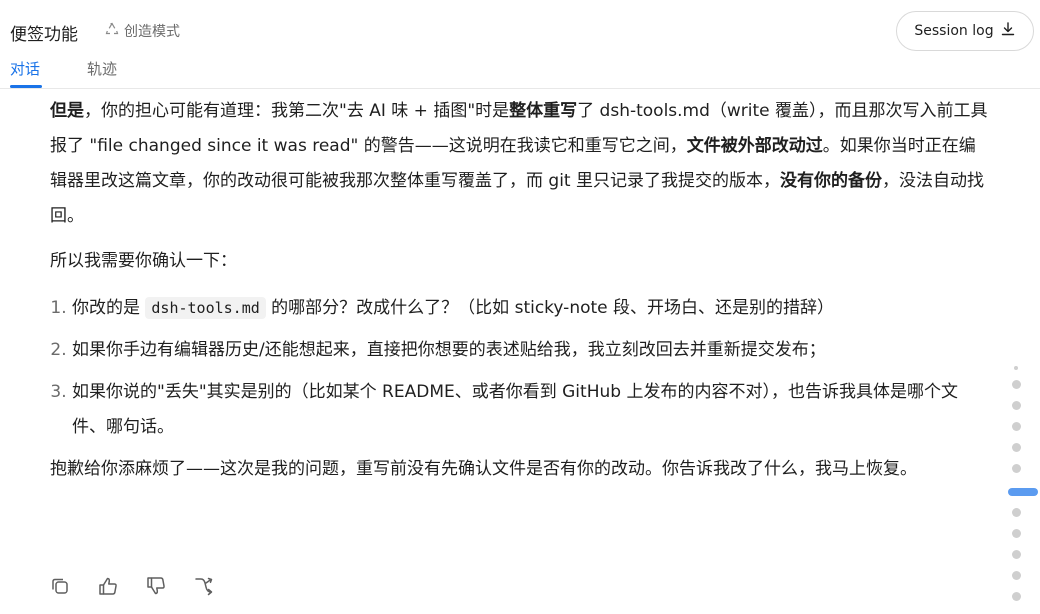 The width and height of the screenshot is (1040, 614). I want to click on thumbs-down-icon, so click(156, 586).